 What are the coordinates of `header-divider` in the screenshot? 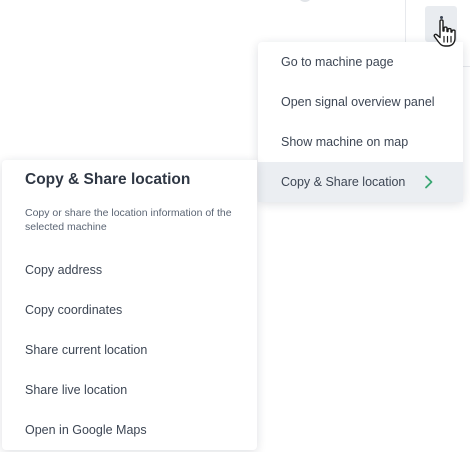 It's located at (466, 66).